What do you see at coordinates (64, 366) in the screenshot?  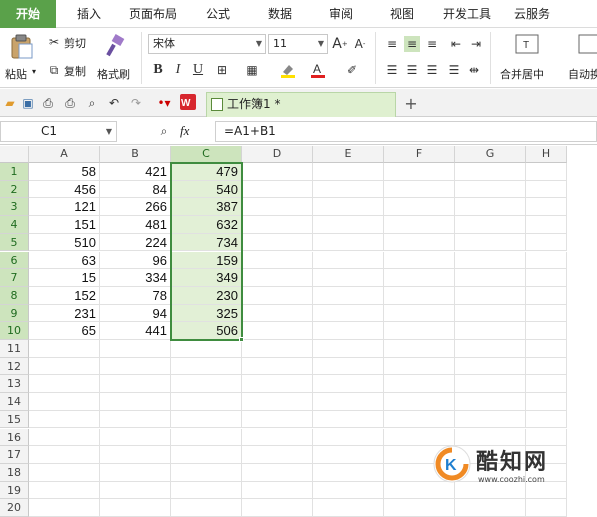 I see `cell-a12` at bounding box center [64, 366].